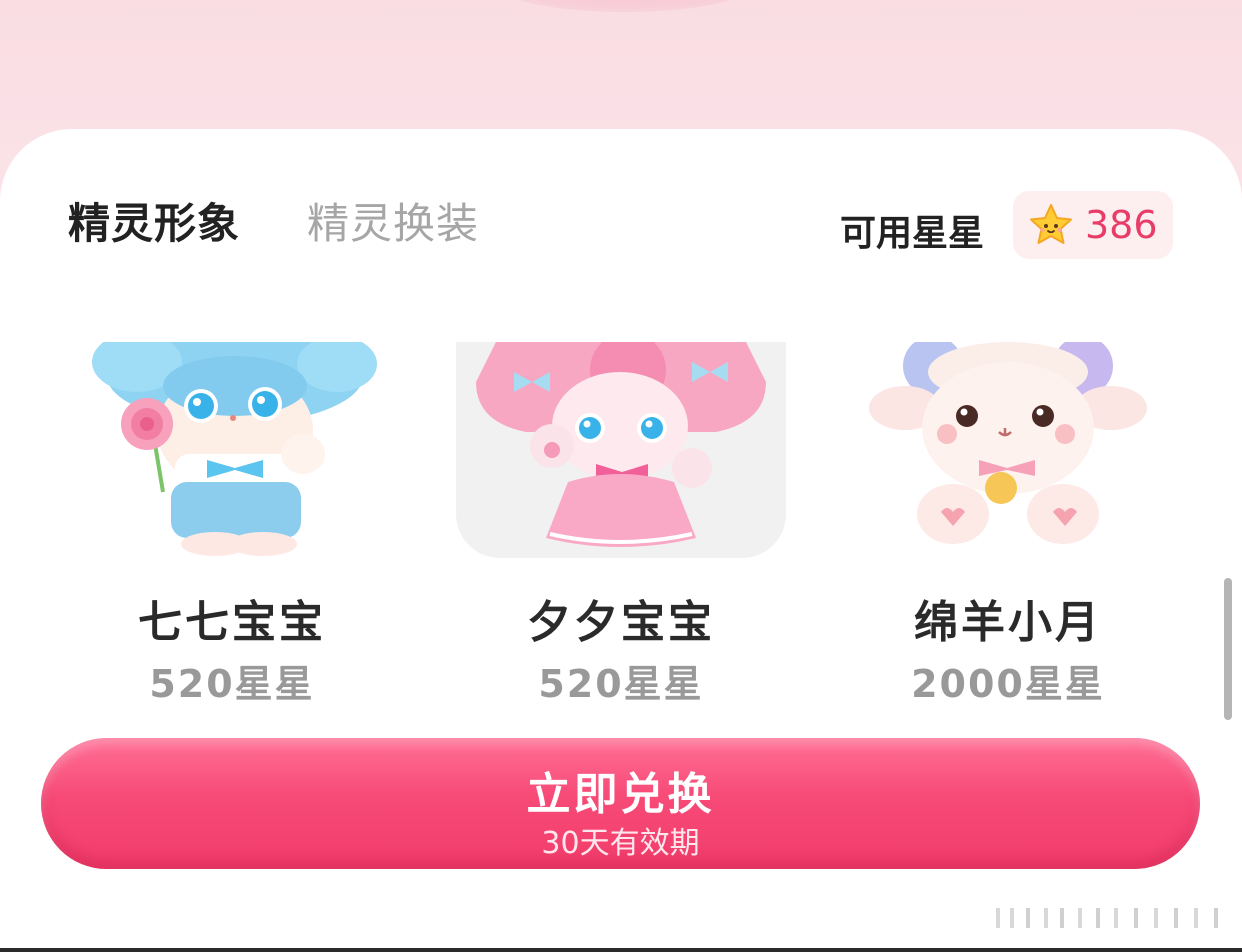 The width and height of the screenshot is (1242, 952). I want to click on exchange-validity-label: 30天有效期, so click(620, 843).